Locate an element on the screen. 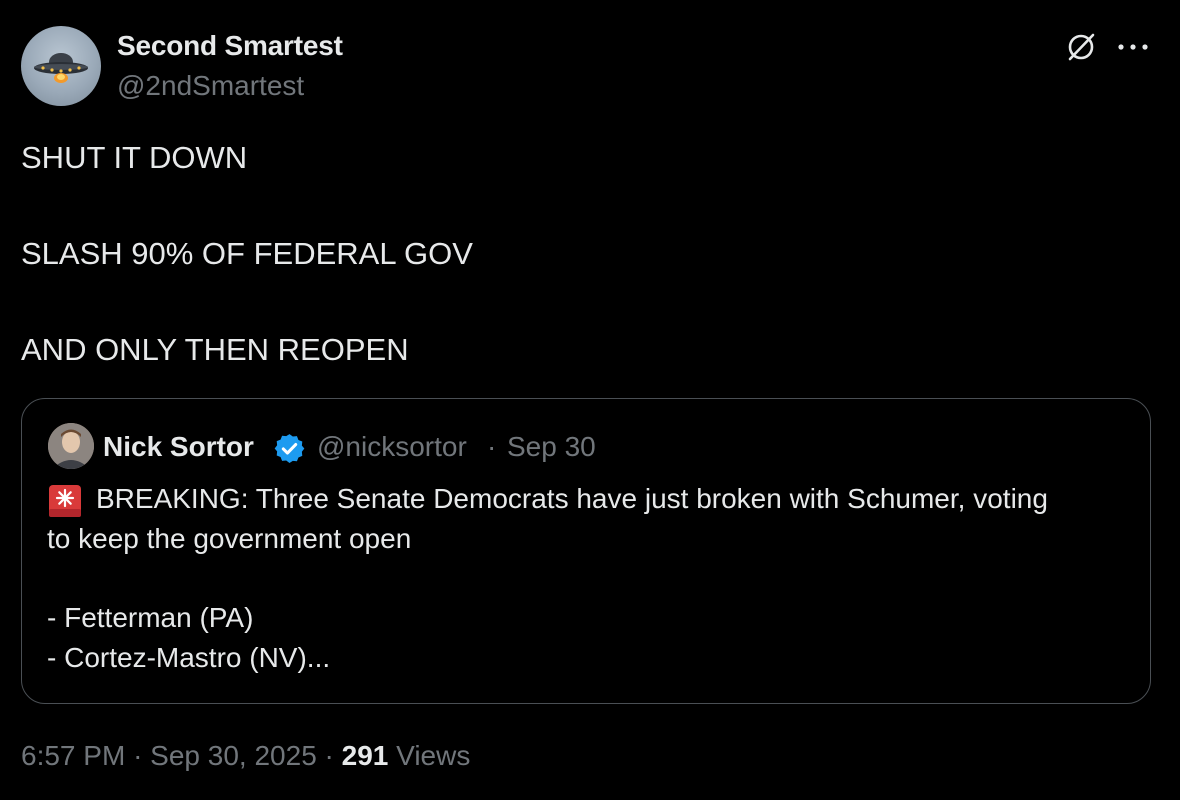 This screenshot has height=800, width=1180. ufo-icon is located at coordinates (61, 68).